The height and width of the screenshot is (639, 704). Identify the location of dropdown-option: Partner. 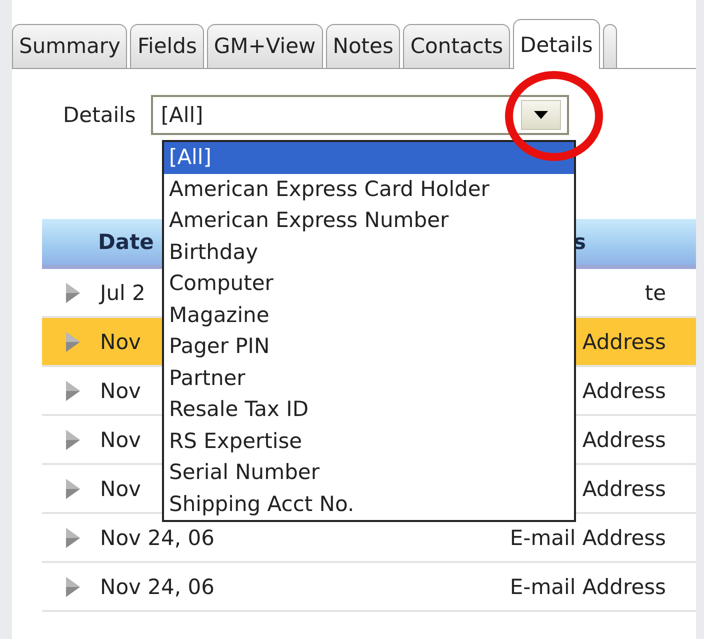
(369, 378).